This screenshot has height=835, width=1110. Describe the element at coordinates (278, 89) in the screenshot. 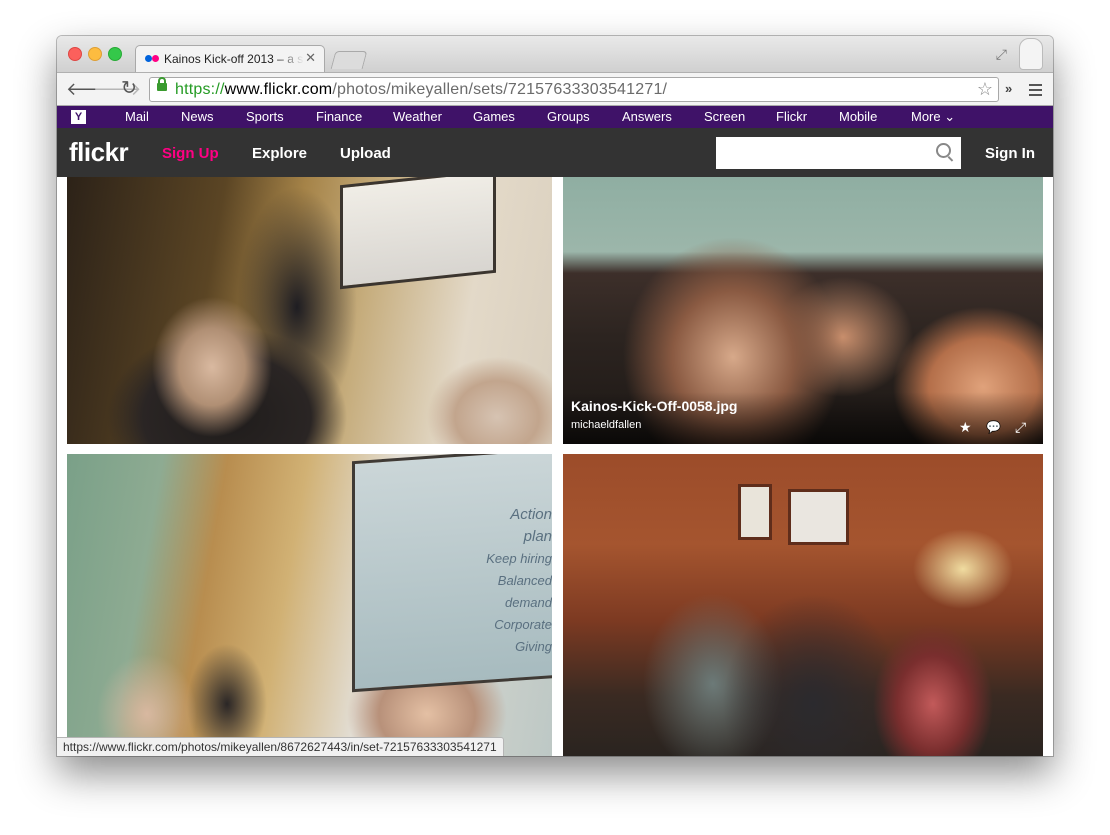

I see `url-host: www.flickr.com` at that location.